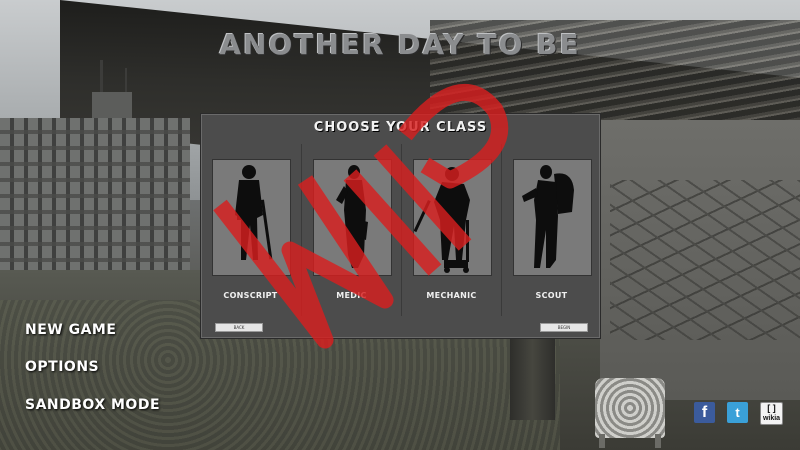 This screenshot has height=450, width=800. Describe the element at coordinates (705, 260) in the screenshot. I see `graffiti` at that location.